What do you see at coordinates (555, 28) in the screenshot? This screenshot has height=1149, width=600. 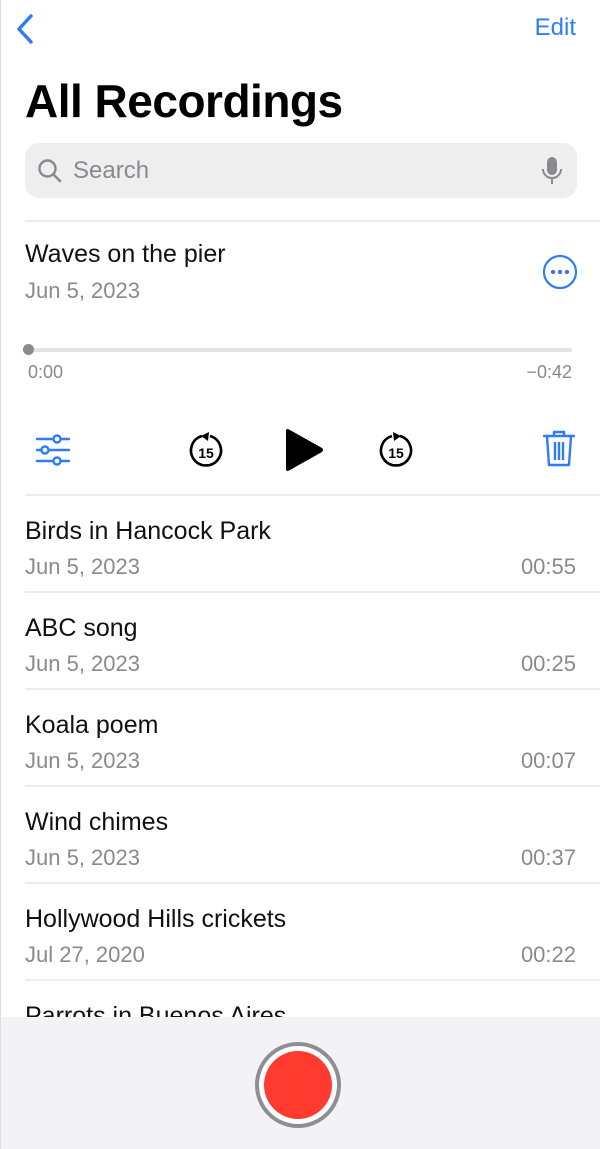 I see `edit-button: Edit` at bounding box center [555, 28].